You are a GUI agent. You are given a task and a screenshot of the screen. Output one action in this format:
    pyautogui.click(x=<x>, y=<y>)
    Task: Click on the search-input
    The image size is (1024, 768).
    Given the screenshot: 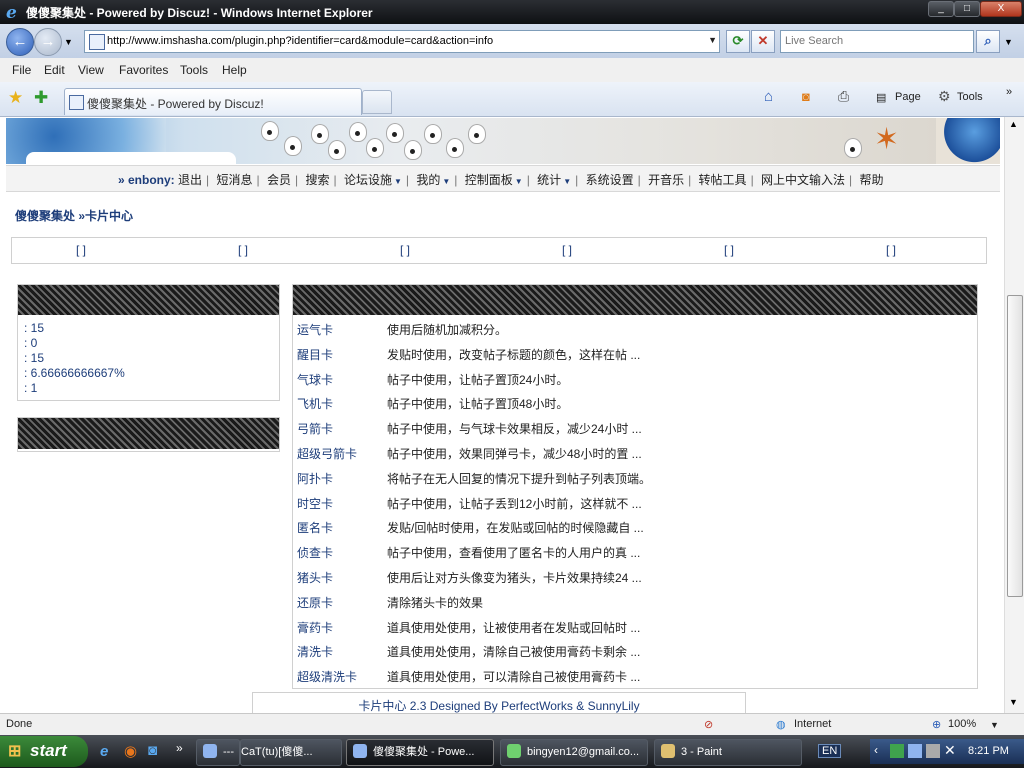 What is the action you would take?
    pyautogui.click(x=877, y=41)
    